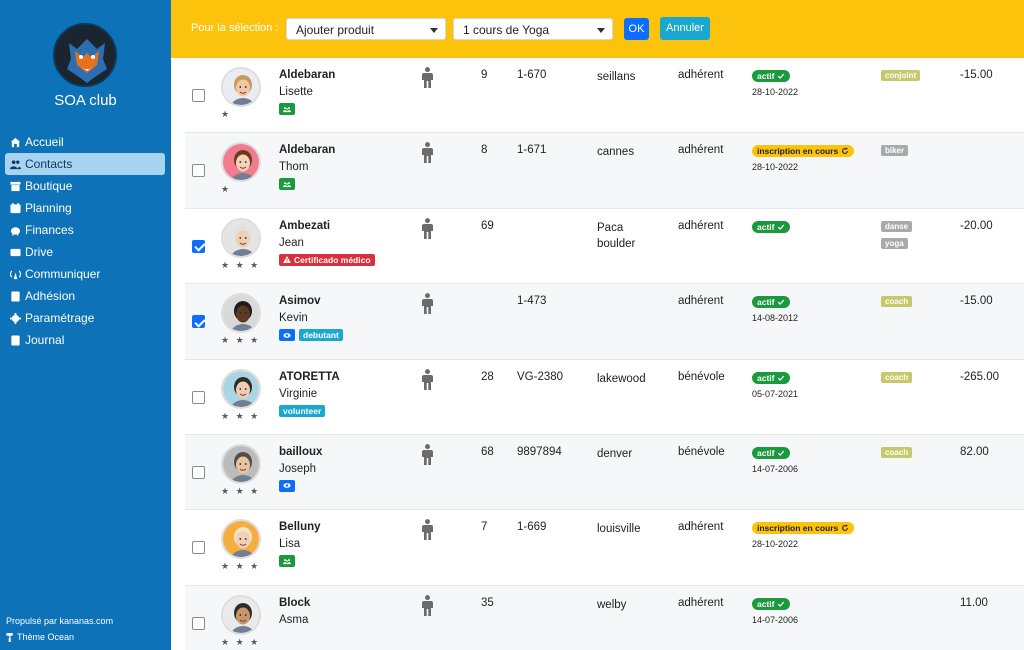 The image size is (1024, 650). What do you see at coordinates (685, 28) in the screenshot?
I see `cancel-button: Annuler` at bounding box center [685, 28].